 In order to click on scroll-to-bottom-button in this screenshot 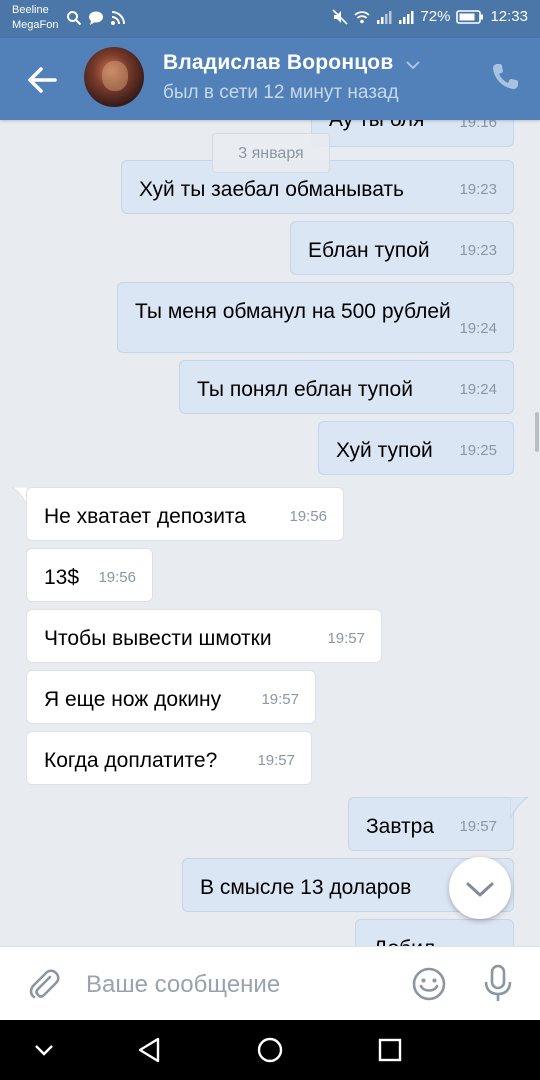, I will do `click(480, 888)`.